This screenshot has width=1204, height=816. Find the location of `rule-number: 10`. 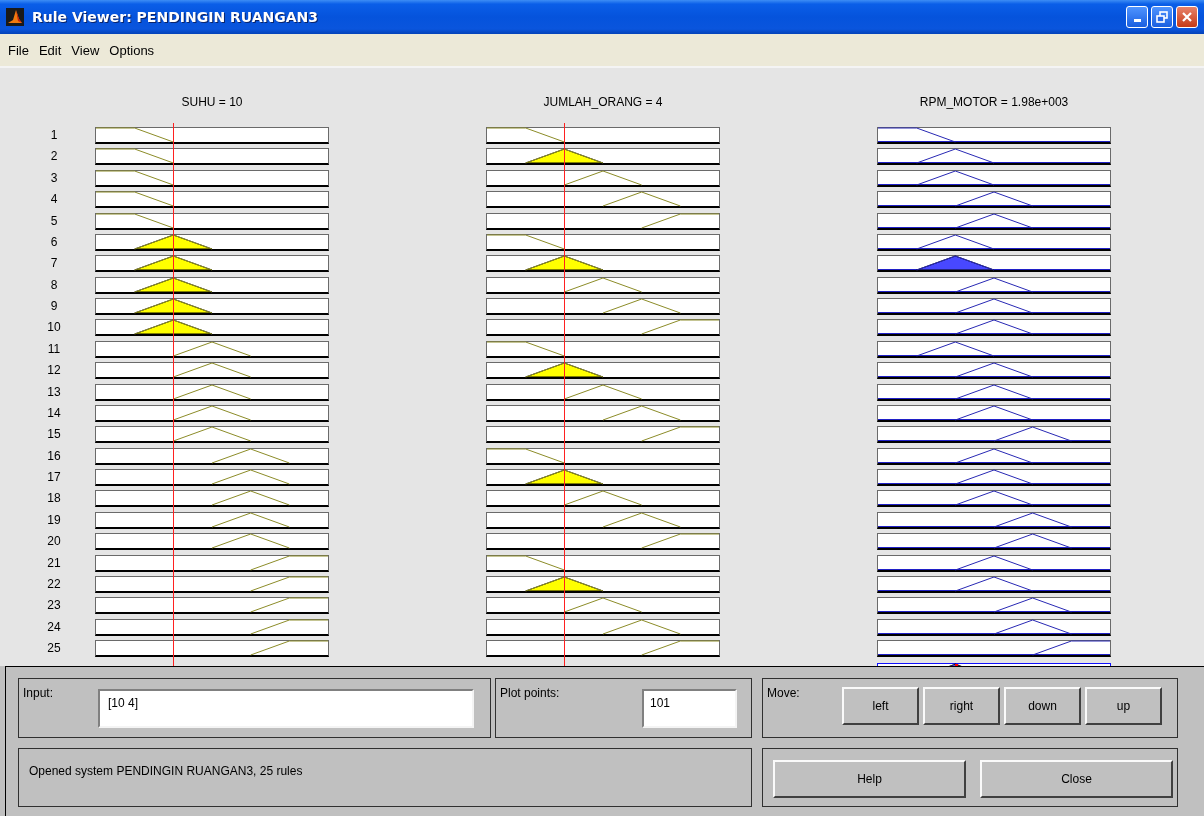

rule-number: 10 is located at coordinates (54, 328).